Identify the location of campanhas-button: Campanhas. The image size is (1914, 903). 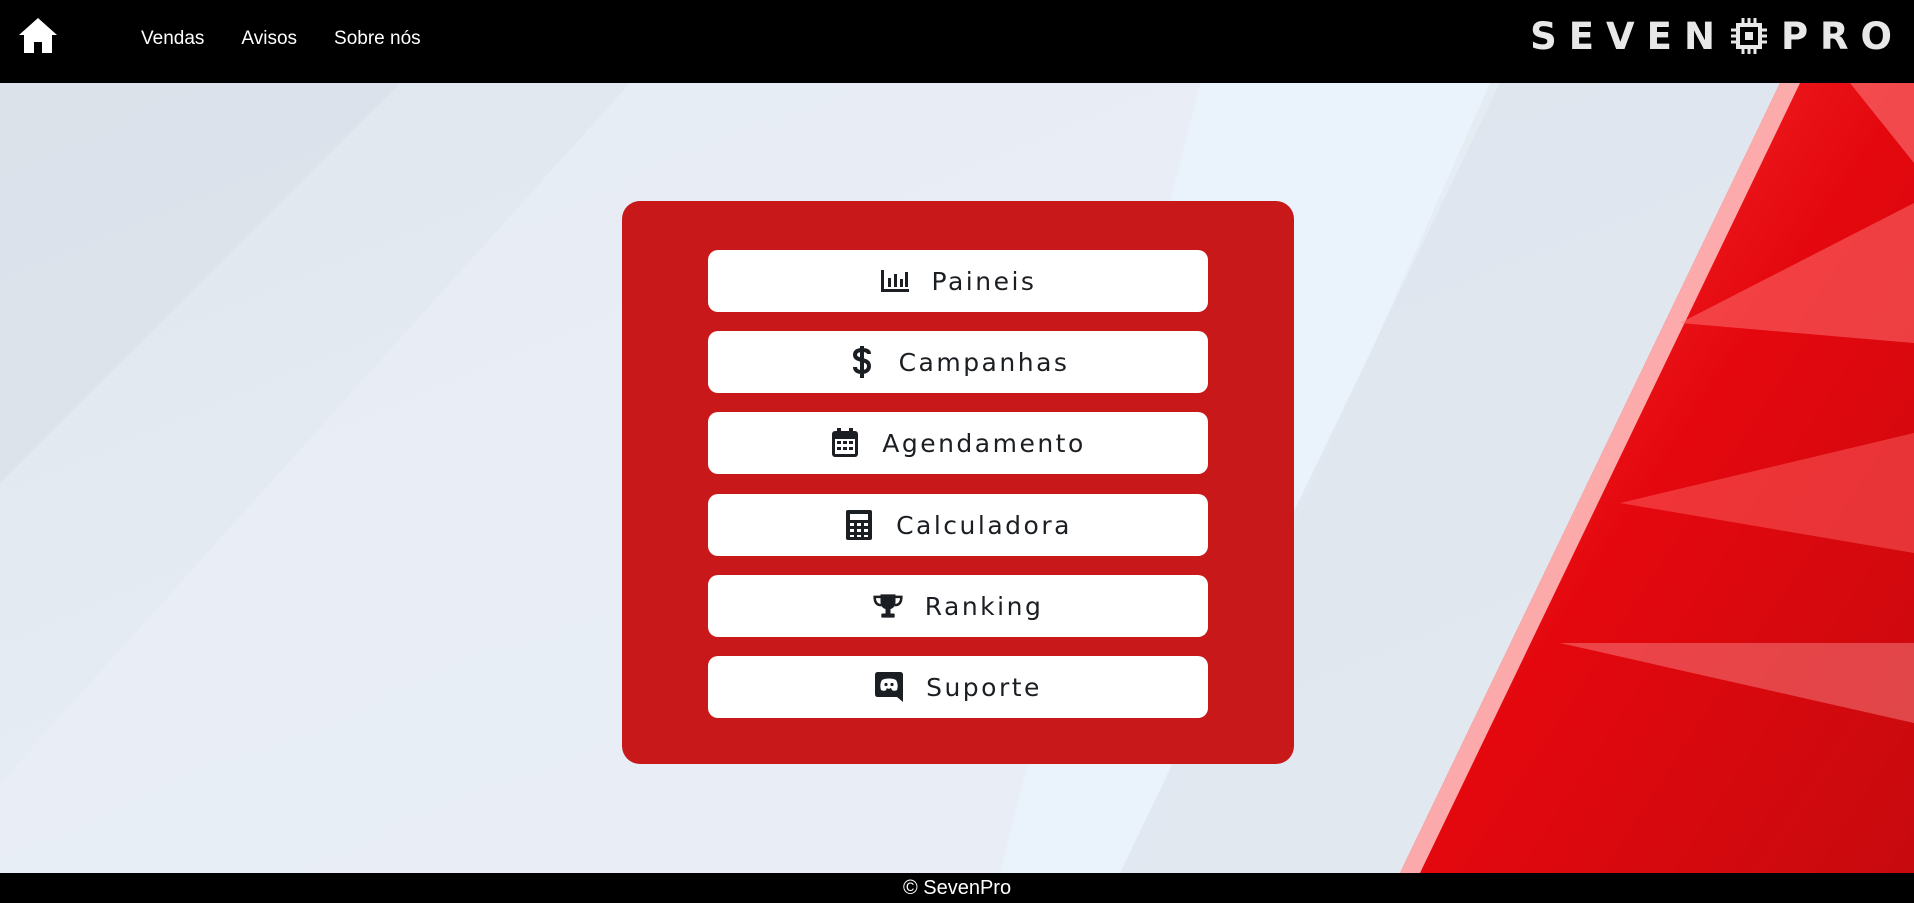
(958, 362).